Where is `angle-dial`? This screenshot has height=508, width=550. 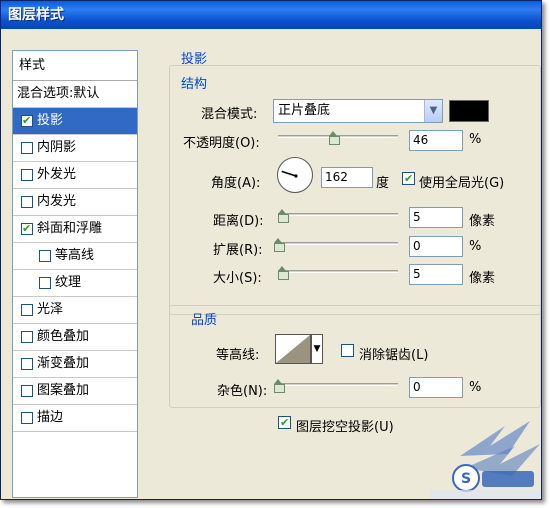
angle-dial is located at coordinates (295, 175).